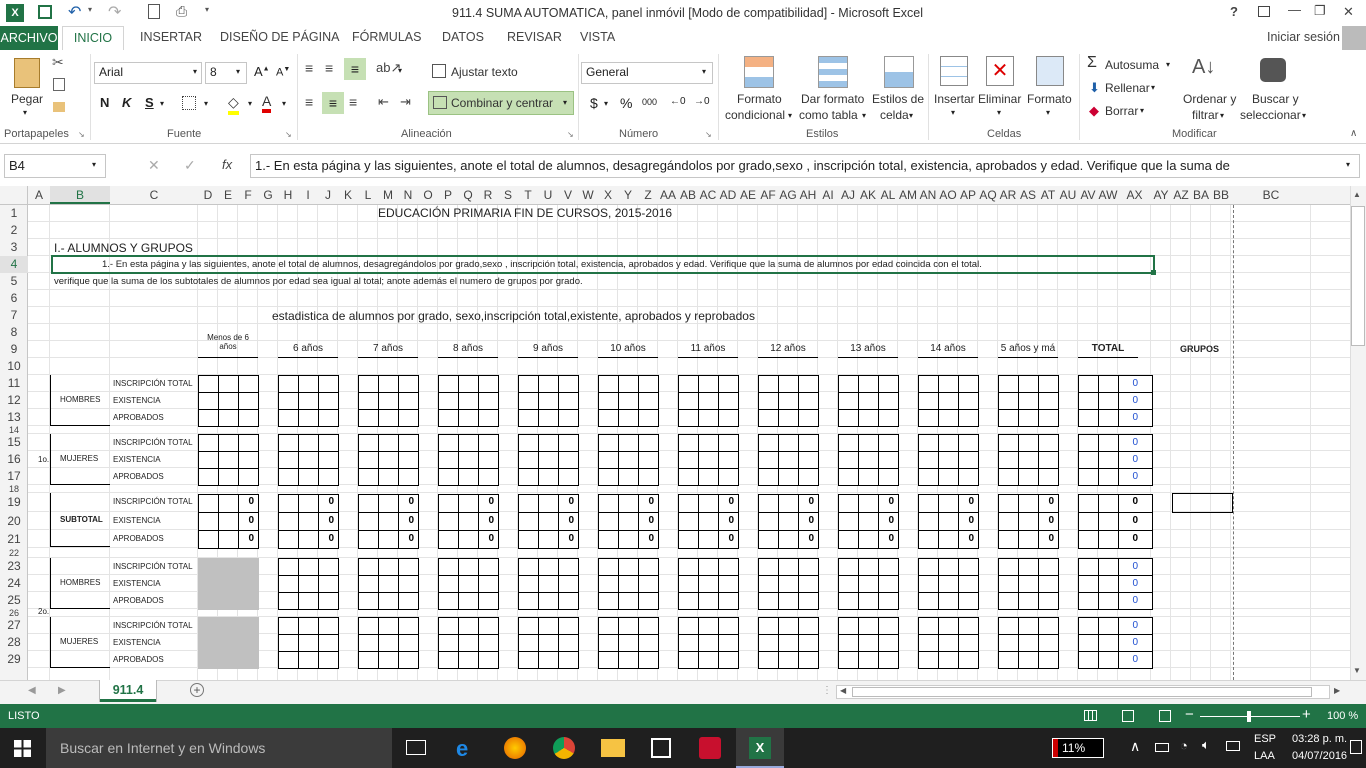  I want to click on notifications-icon, so click(1356, 747).